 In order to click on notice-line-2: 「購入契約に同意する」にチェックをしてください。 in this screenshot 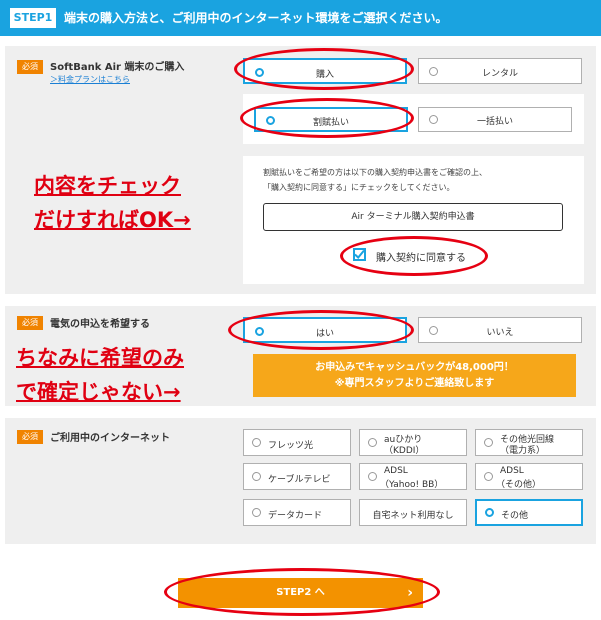, I will do `click(359, 187)`.